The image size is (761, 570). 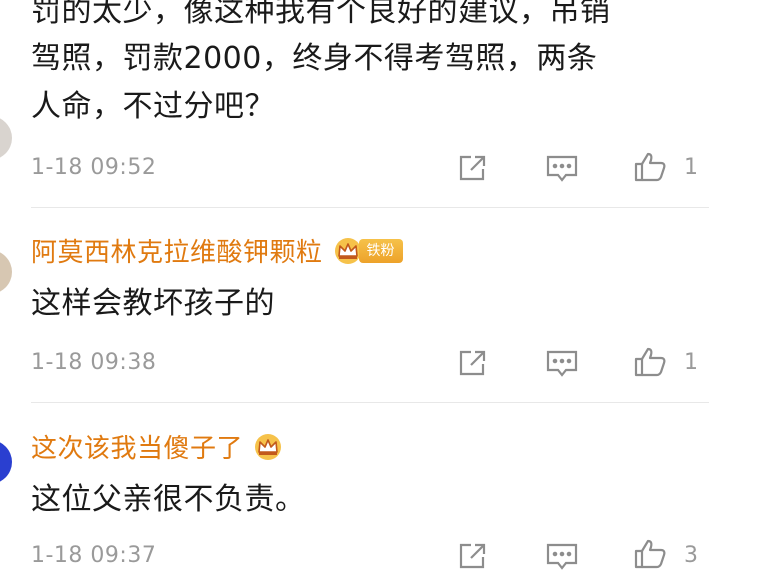 I want to click on crown-icon, so click(x=268, y=446).